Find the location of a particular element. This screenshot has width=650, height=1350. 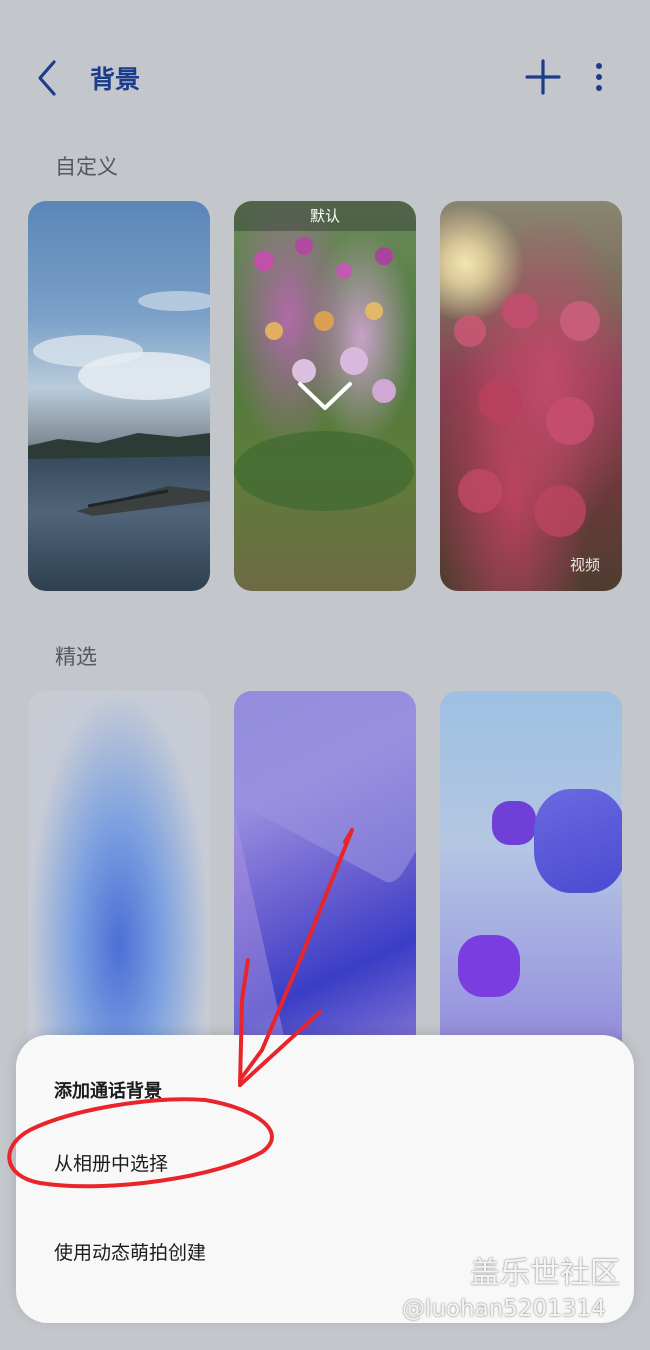

back-button is located at coordinates (50, 78).